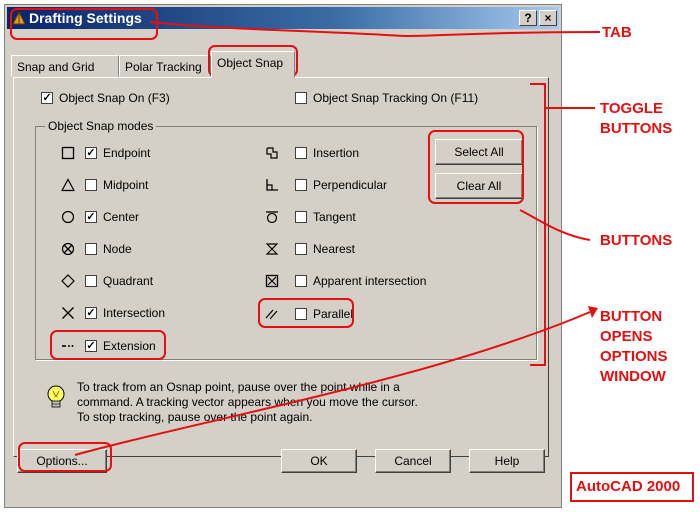 The width and height of the screenshot is (700, 512). I want to click on object-snap-on-label: Object Snap On (F3), so click(114, 98).